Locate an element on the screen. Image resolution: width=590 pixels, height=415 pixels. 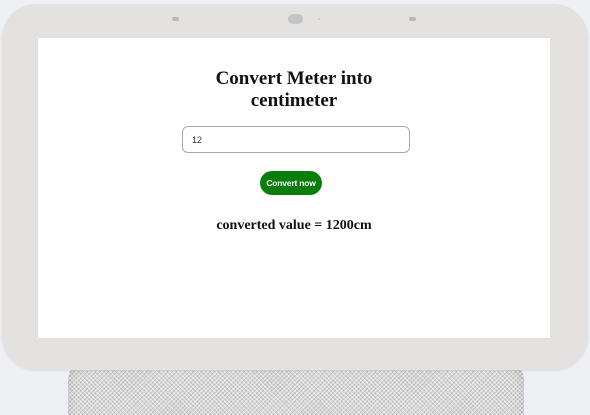
convert-now-button: Convert now is located at coordinates (291, 183).